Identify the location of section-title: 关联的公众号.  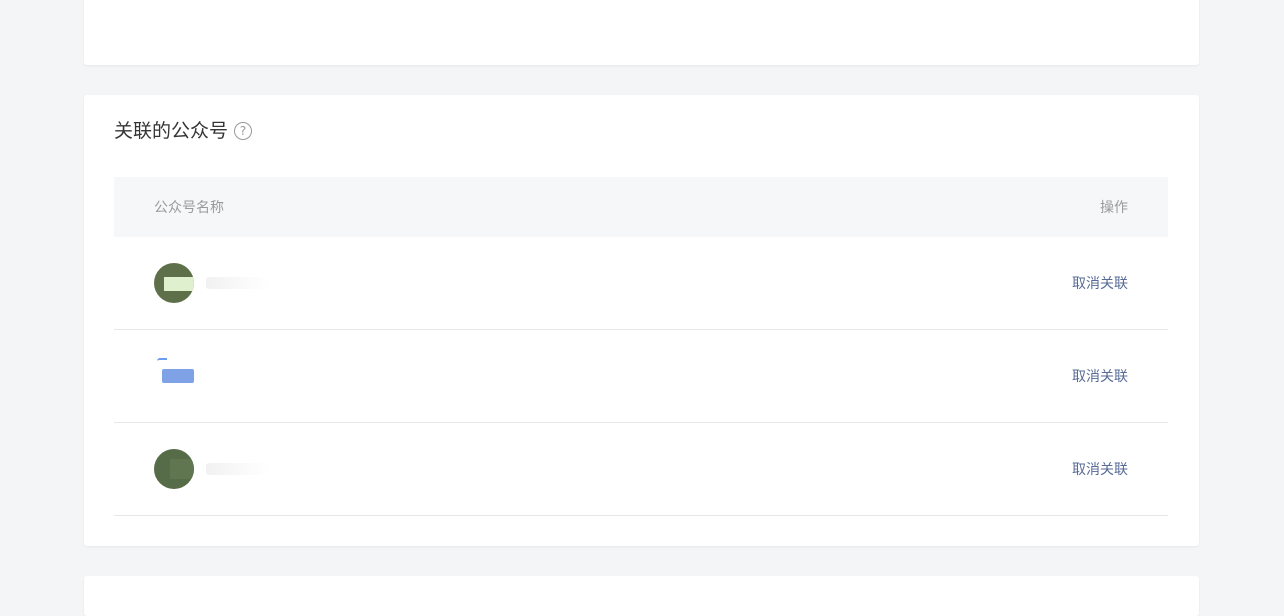
(171, 131).